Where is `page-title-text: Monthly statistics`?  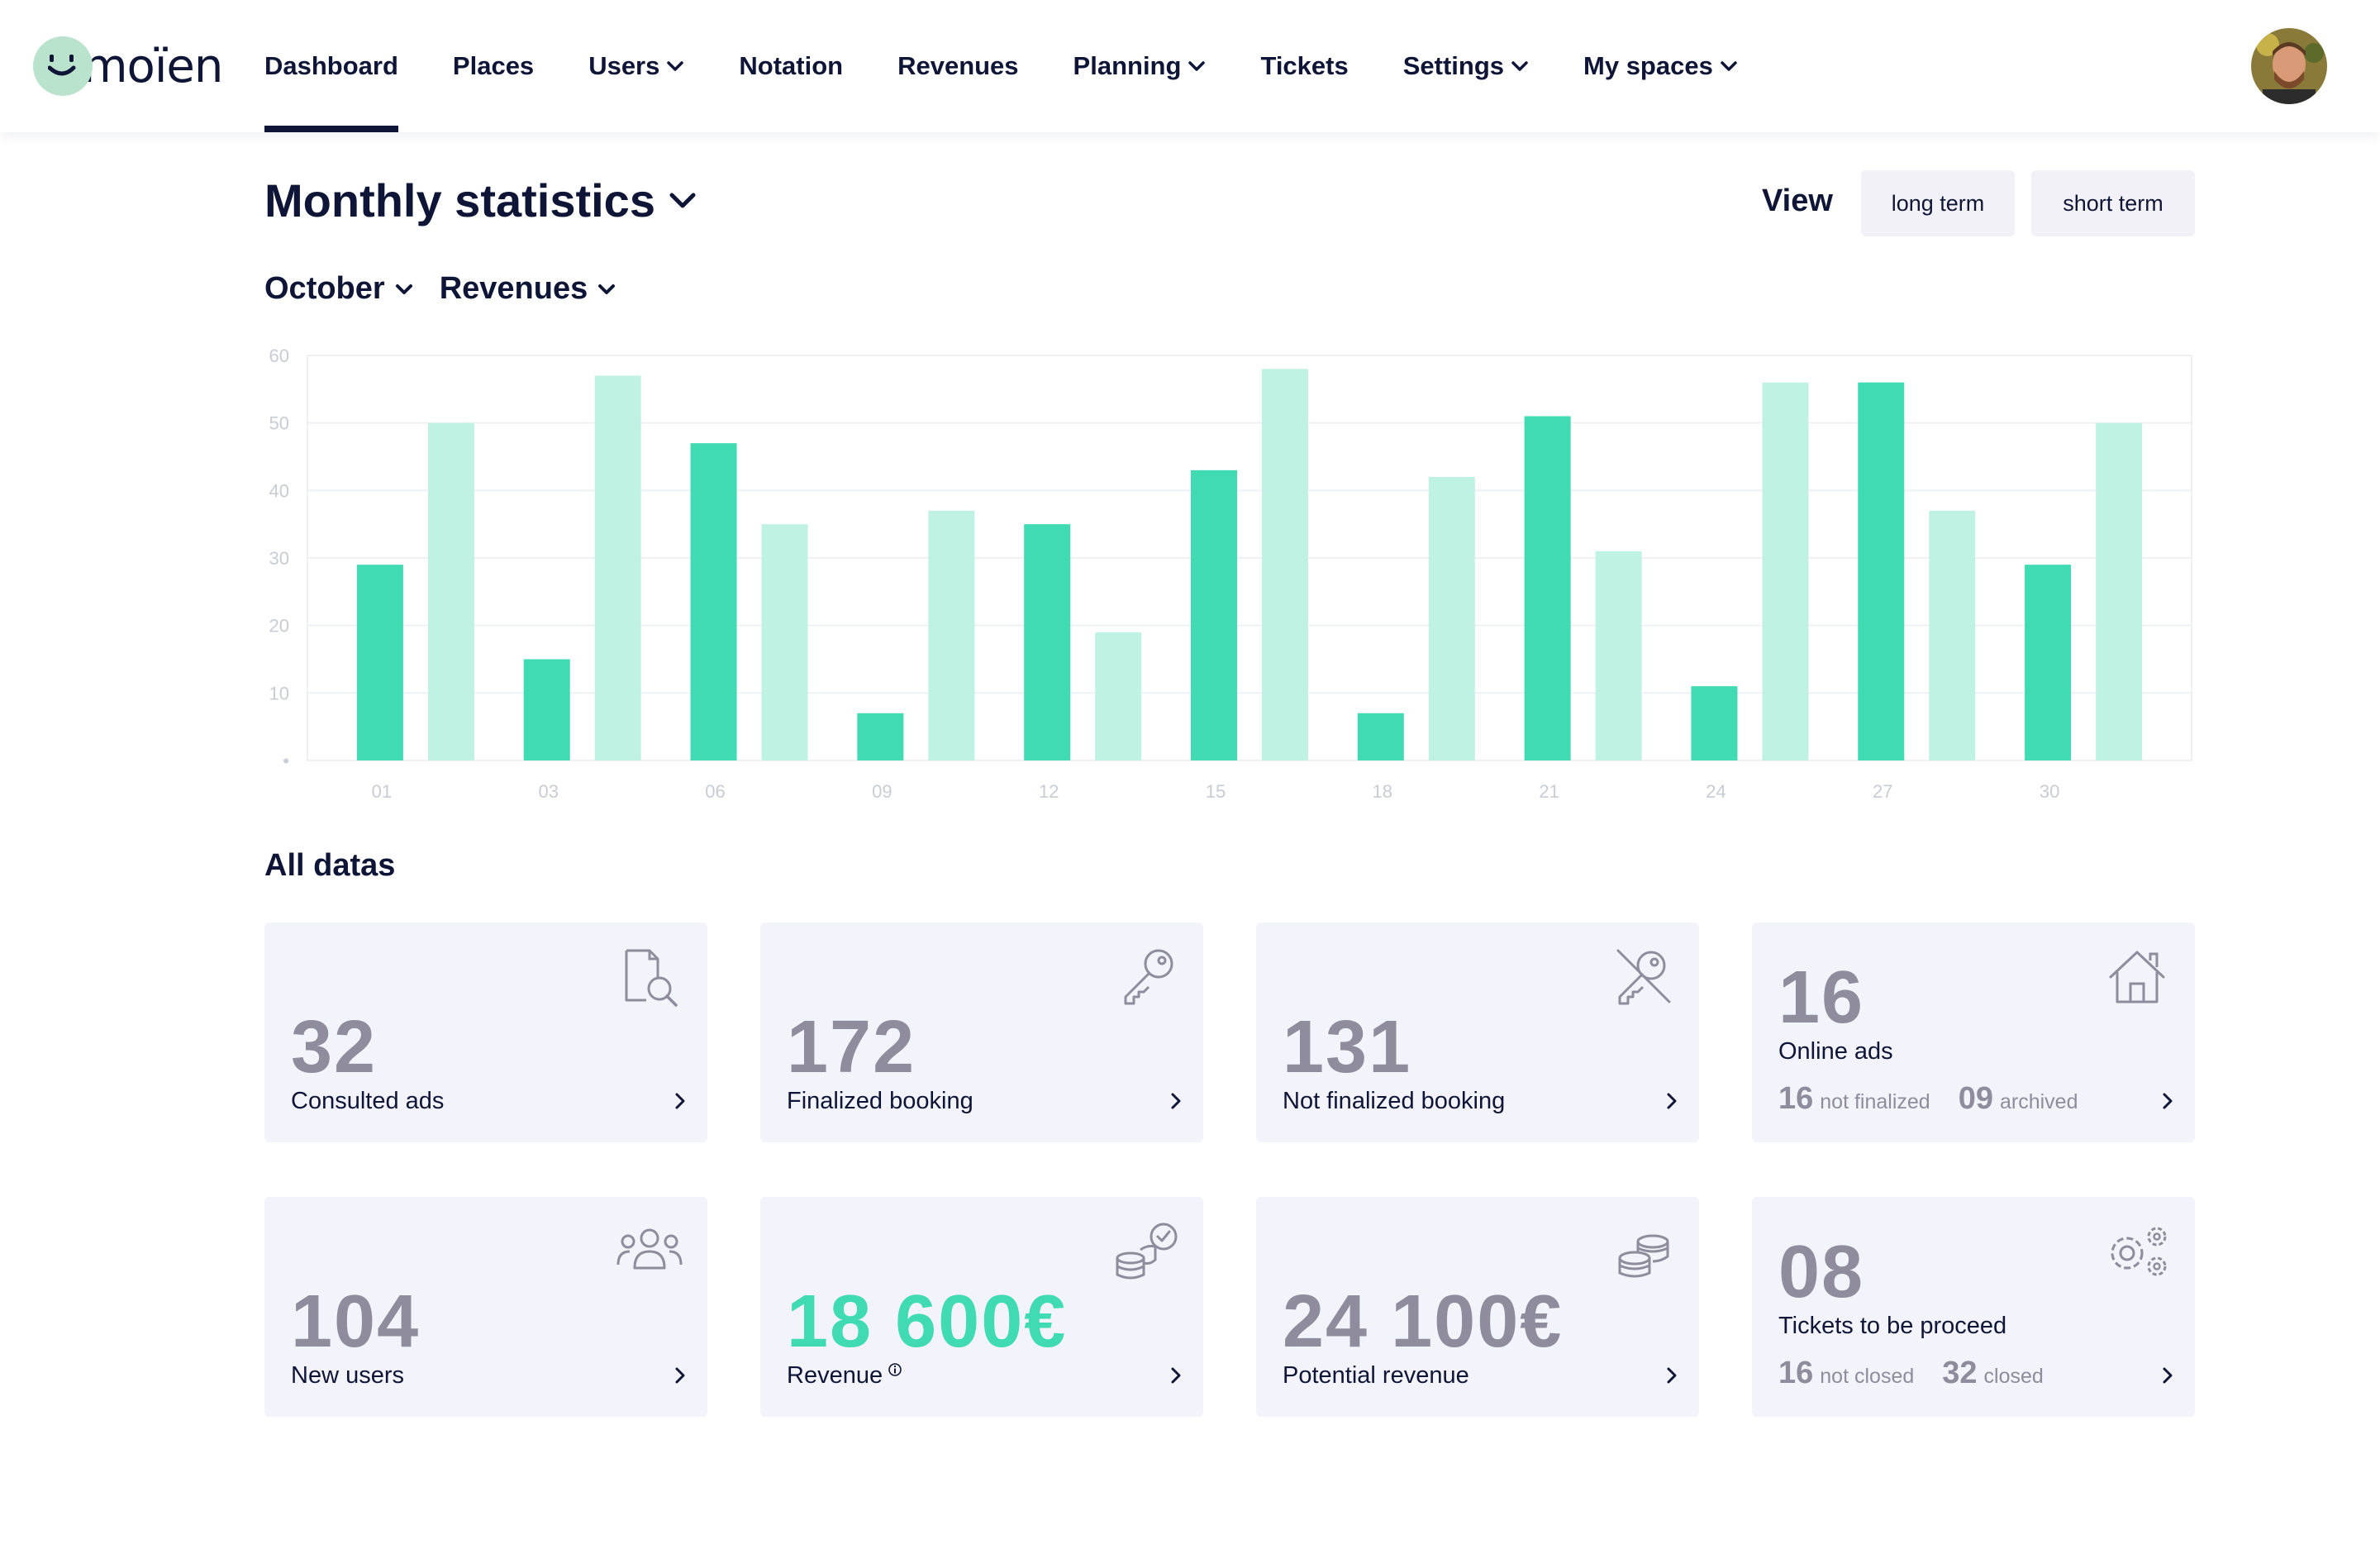
page-title-text: Monthly statistics is located at coordinates (459, 200).